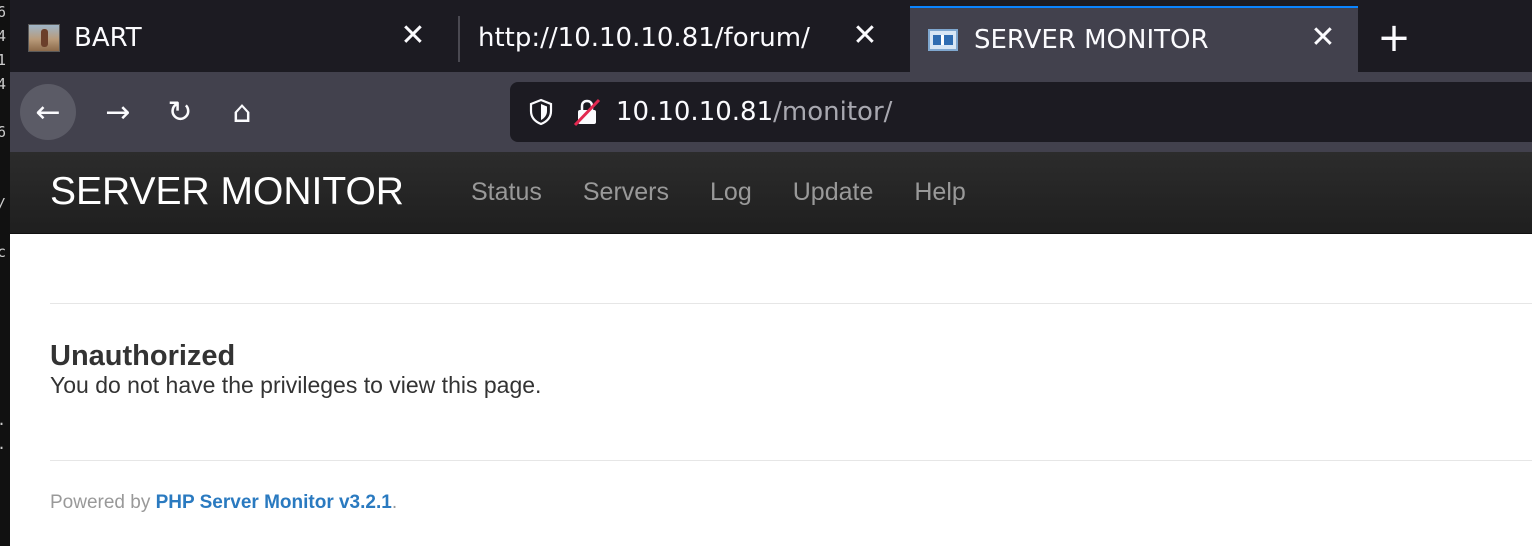 The height and width of the screenshot is (546, 1532). What do you see at coordinates (1394, 38) in the screenshot?
I see `new-tab-button: +` at bounding box center [1394, 38].